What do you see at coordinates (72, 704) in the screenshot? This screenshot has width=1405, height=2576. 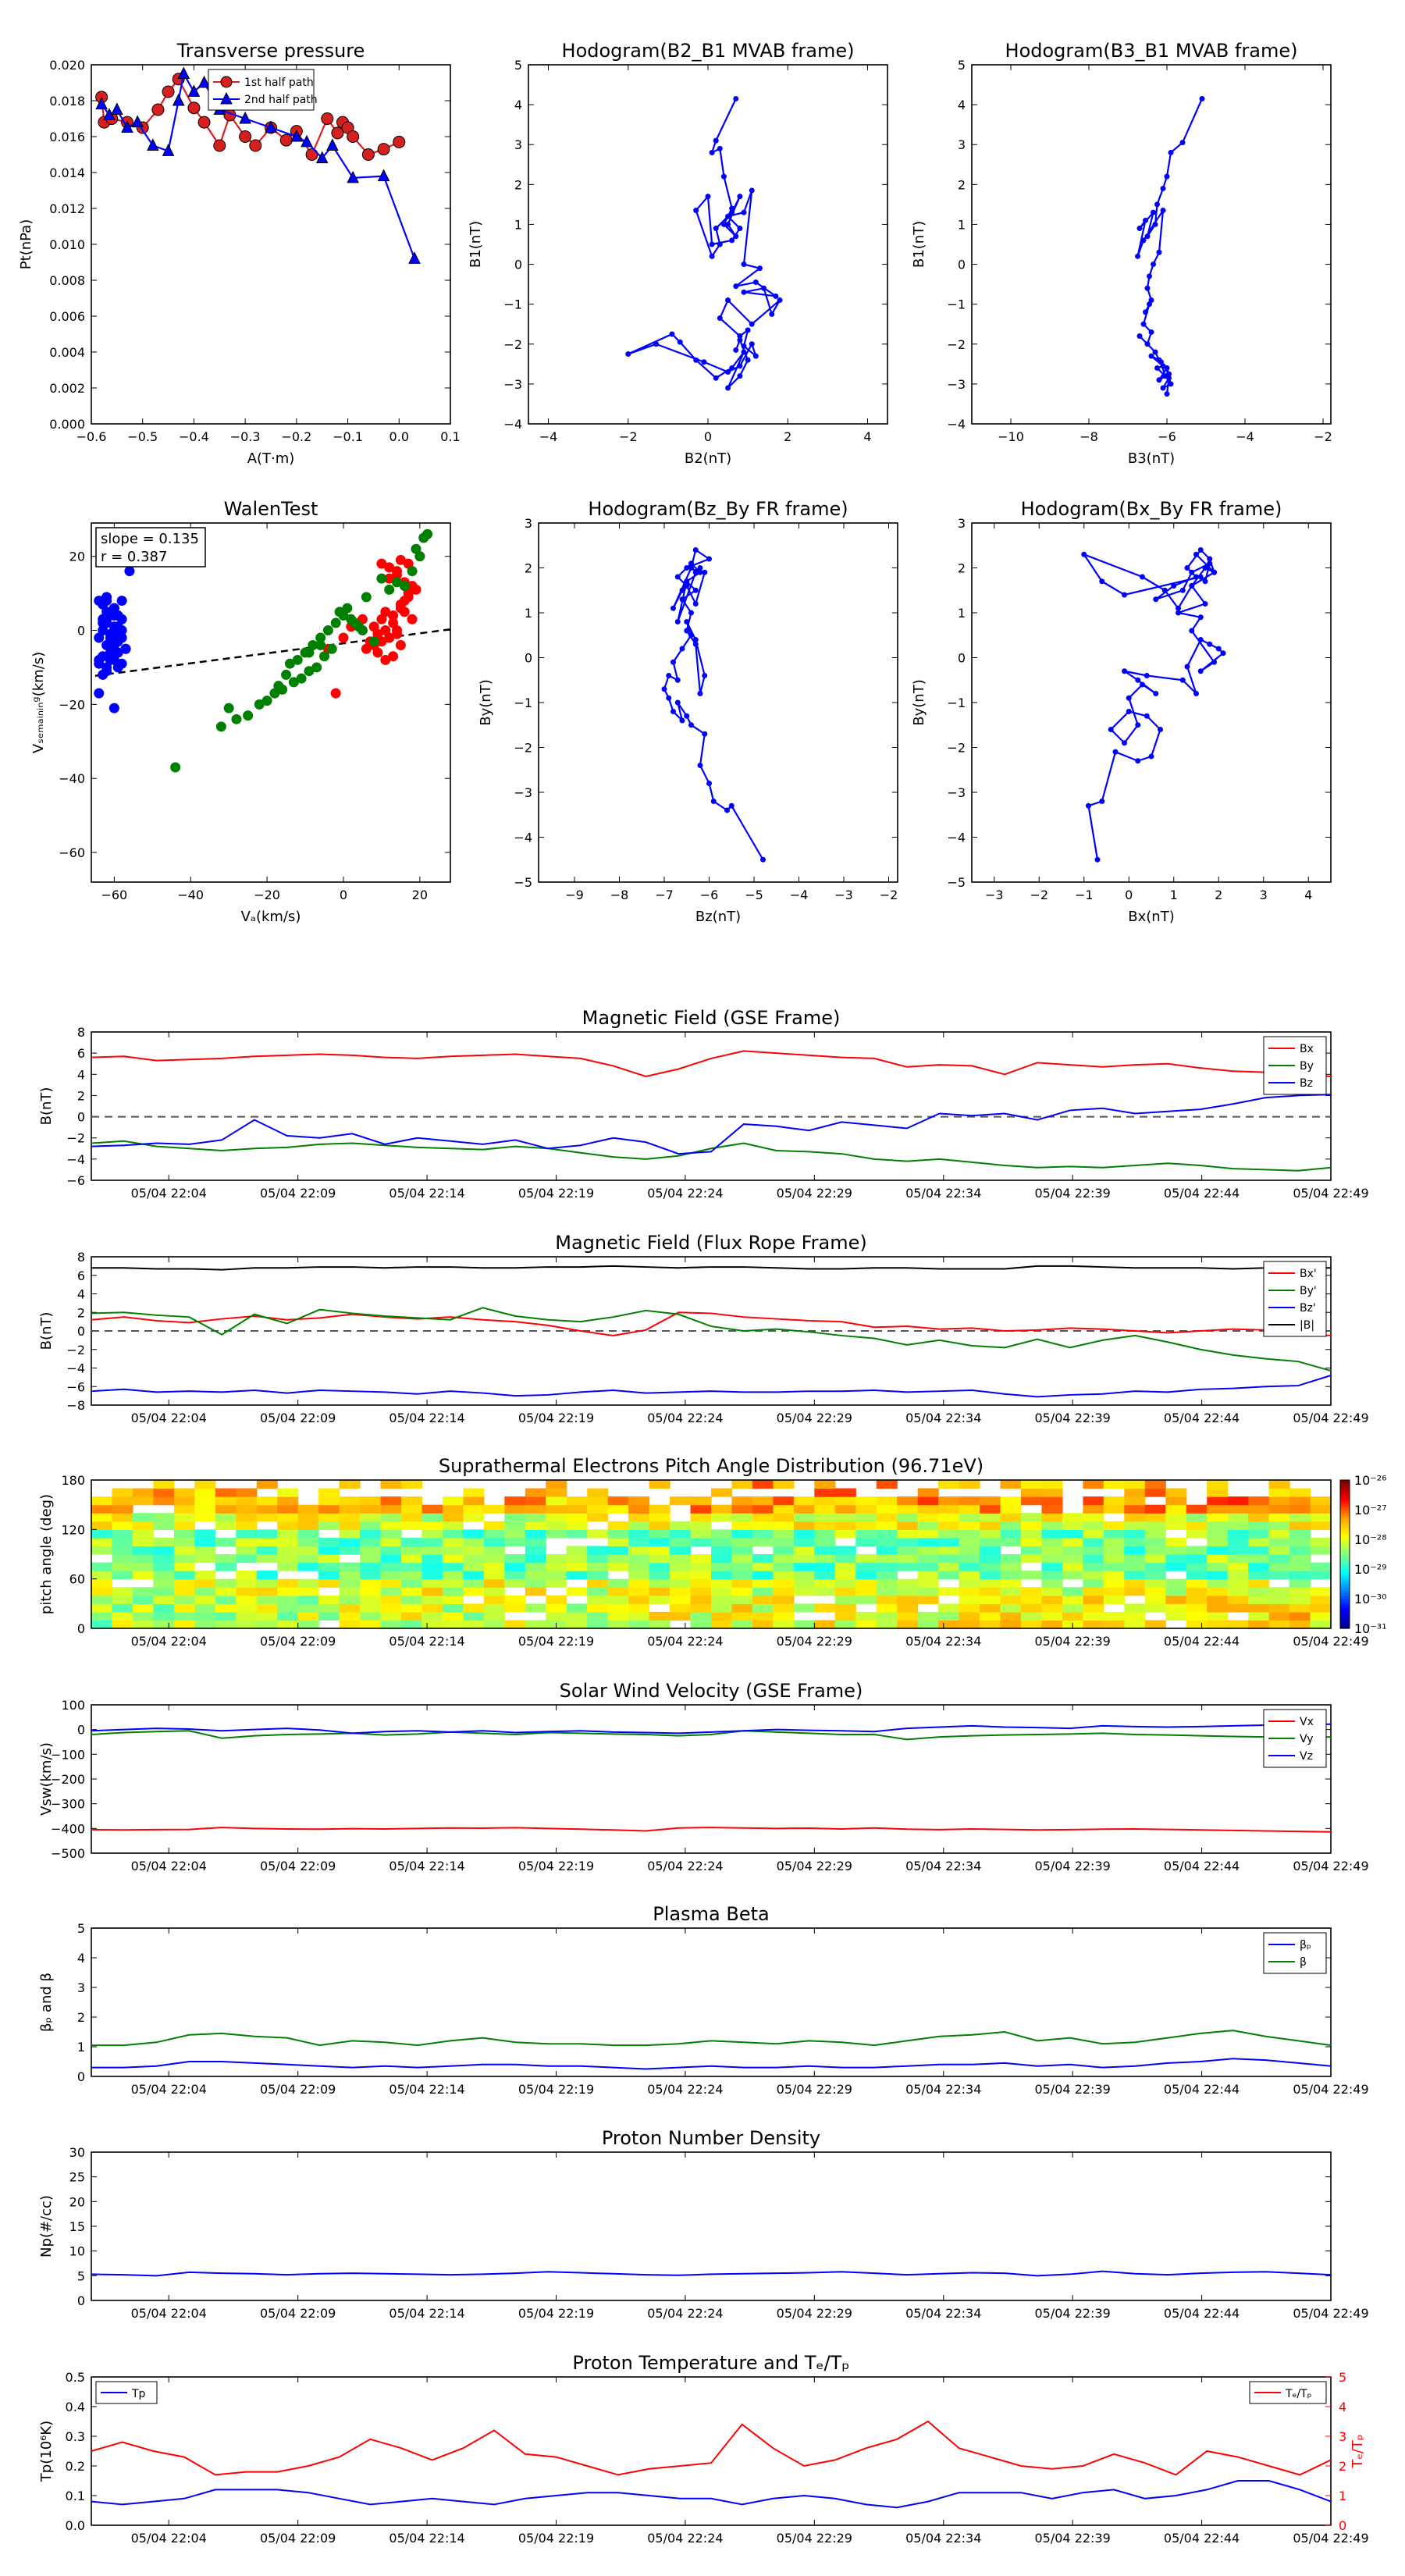 I see `y-tick-label: −20` at bounding box center [72, 704].